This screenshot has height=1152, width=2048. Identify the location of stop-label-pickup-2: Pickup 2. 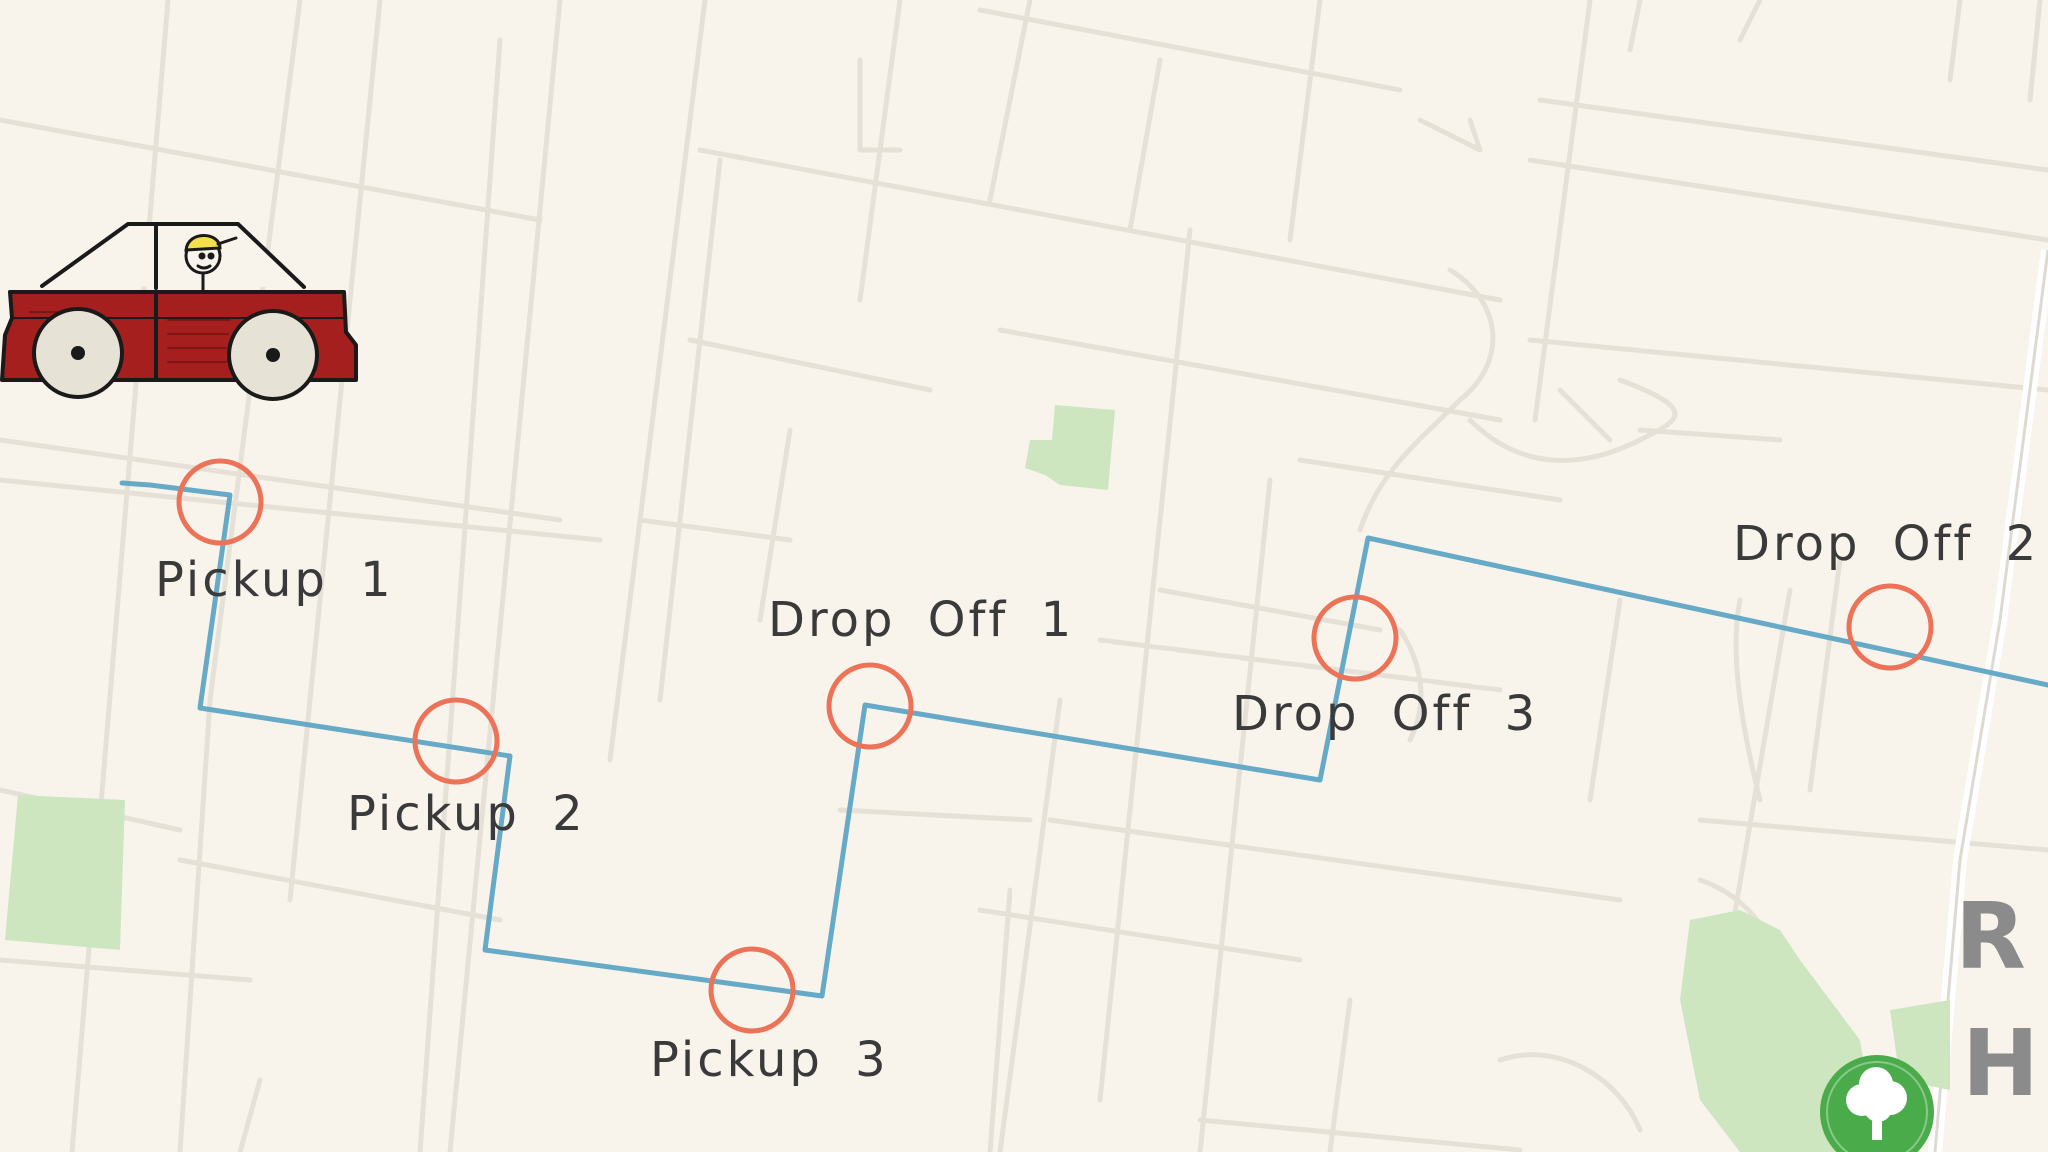
(466, 814).